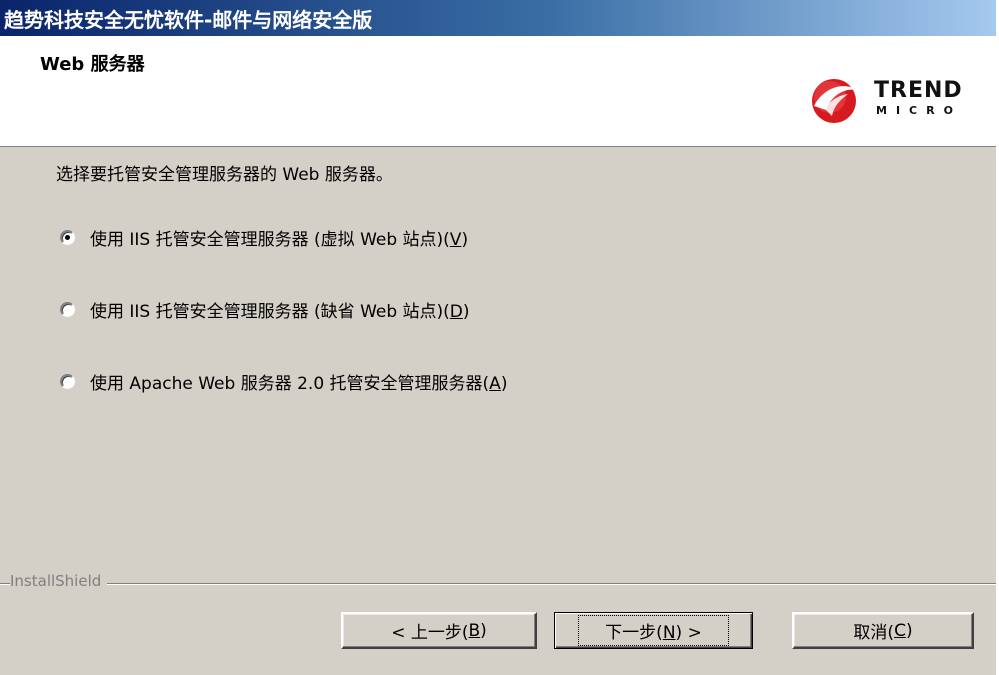 This screenshot has width=999, height=675. I want to click on option-label: 使用 IIS 托管安全管理服务器 (虚拟 Web 站点)(V), so click(279, 240).